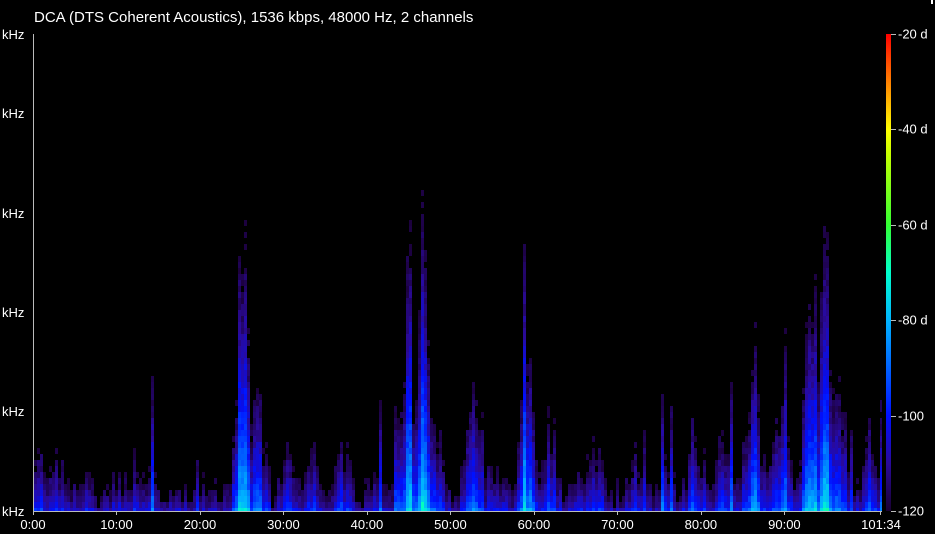  Describe the element at coordinates (911, 511) in the screenshot. I see `colorbar-tick-label: -120` at that location.